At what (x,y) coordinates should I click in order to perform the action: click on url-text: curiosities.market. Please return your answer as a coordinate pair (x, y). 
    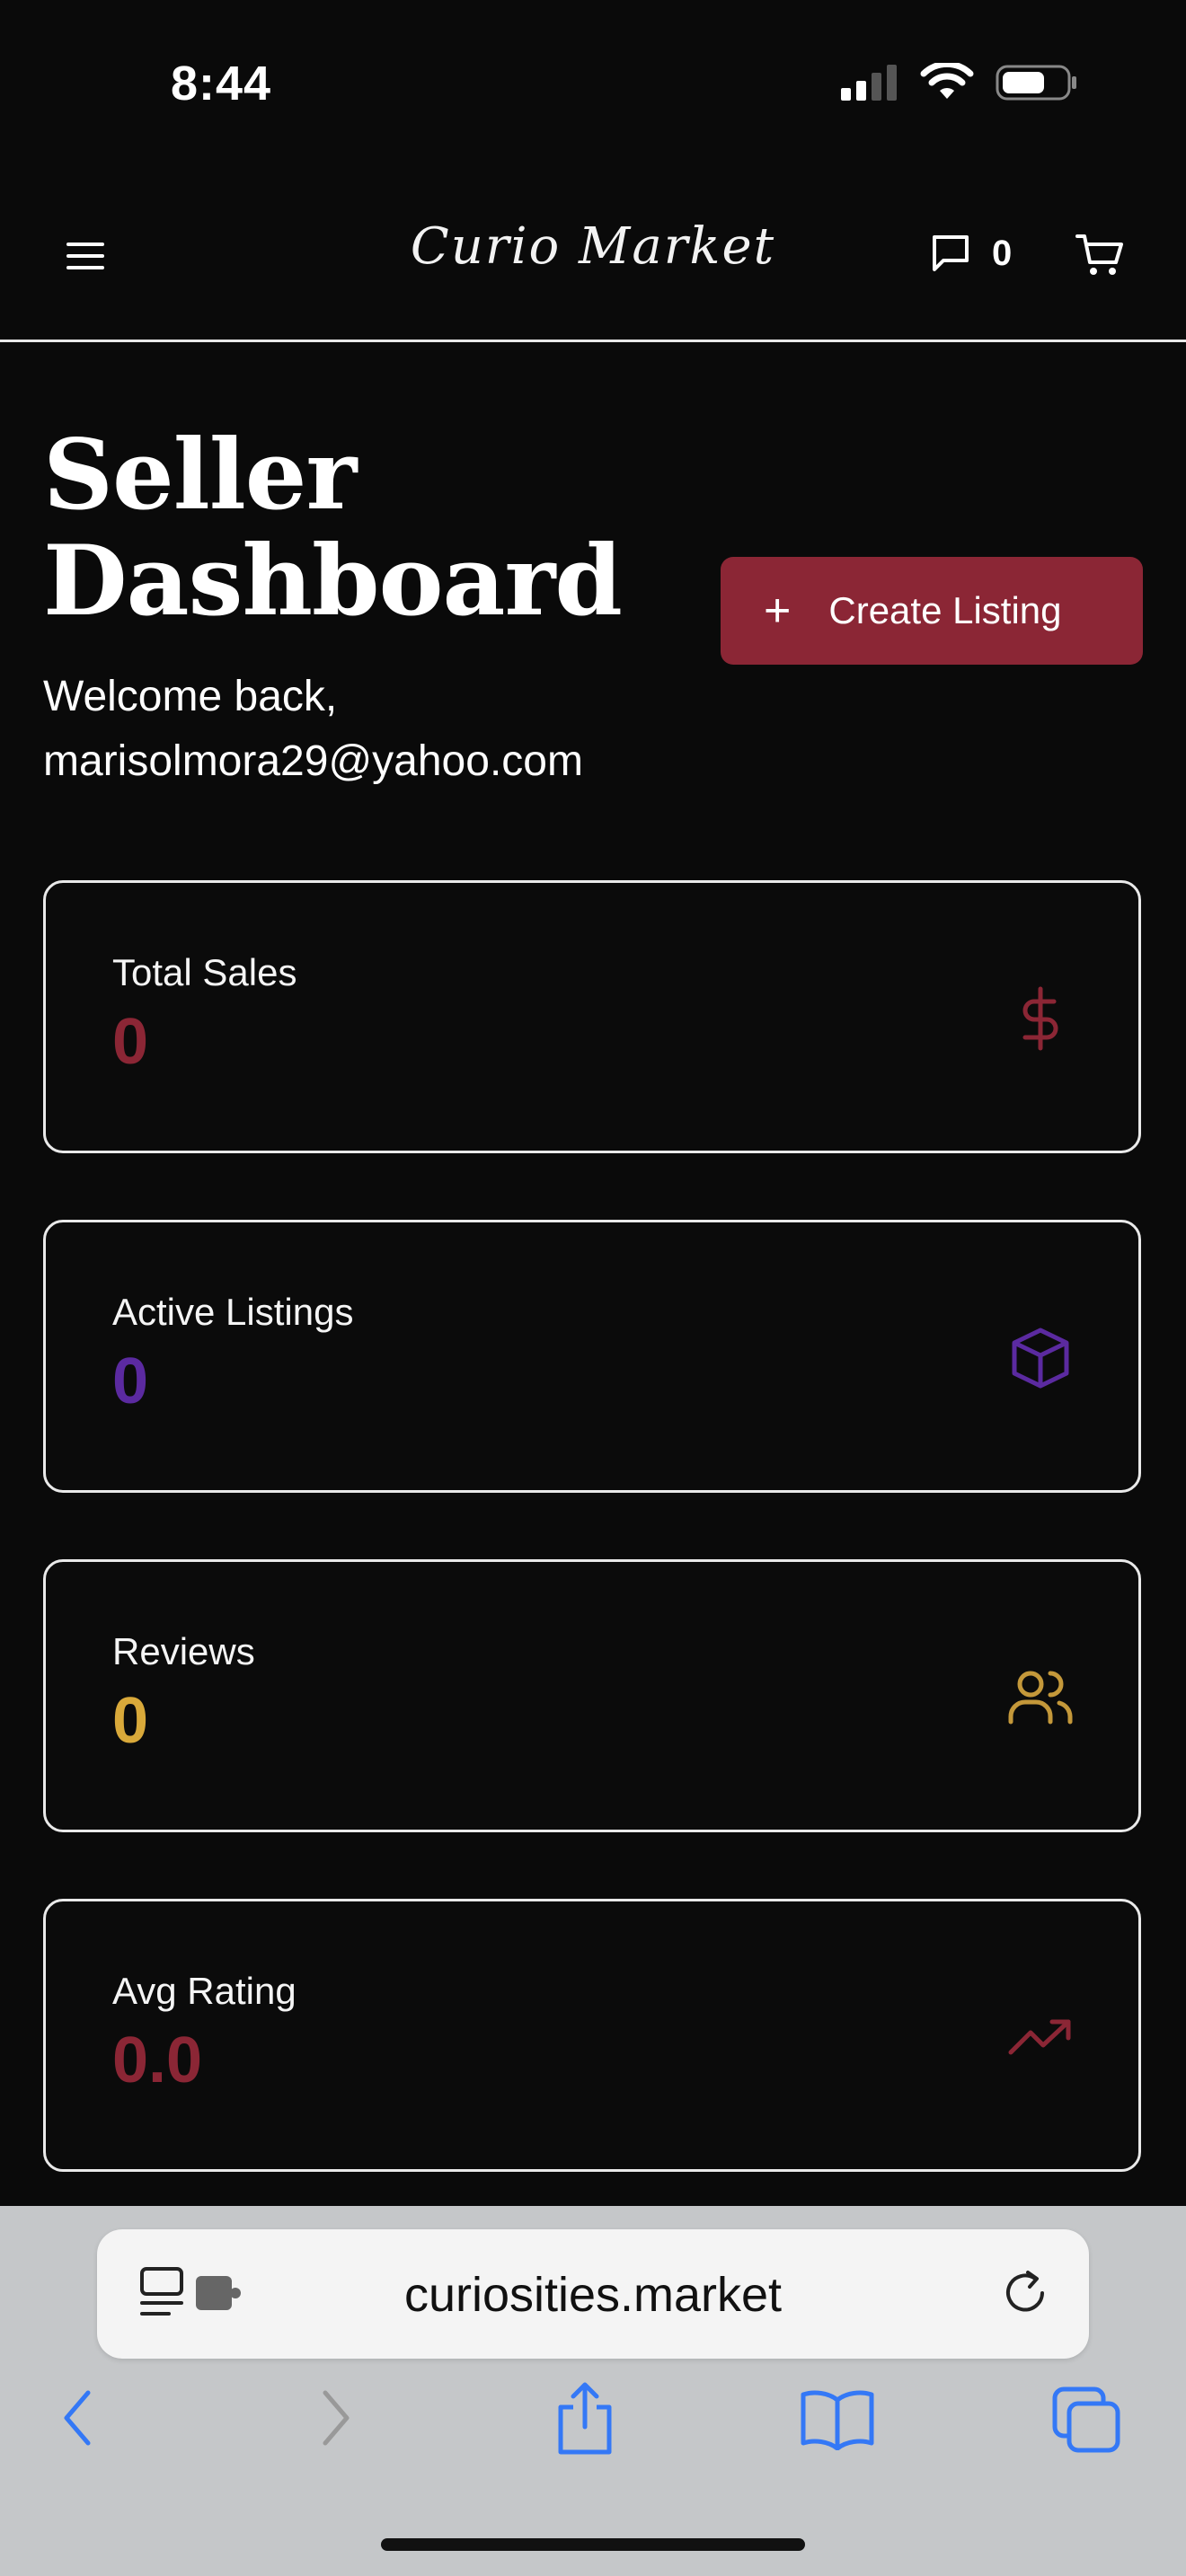
    Looking at the image, I should click on (593, 2295).